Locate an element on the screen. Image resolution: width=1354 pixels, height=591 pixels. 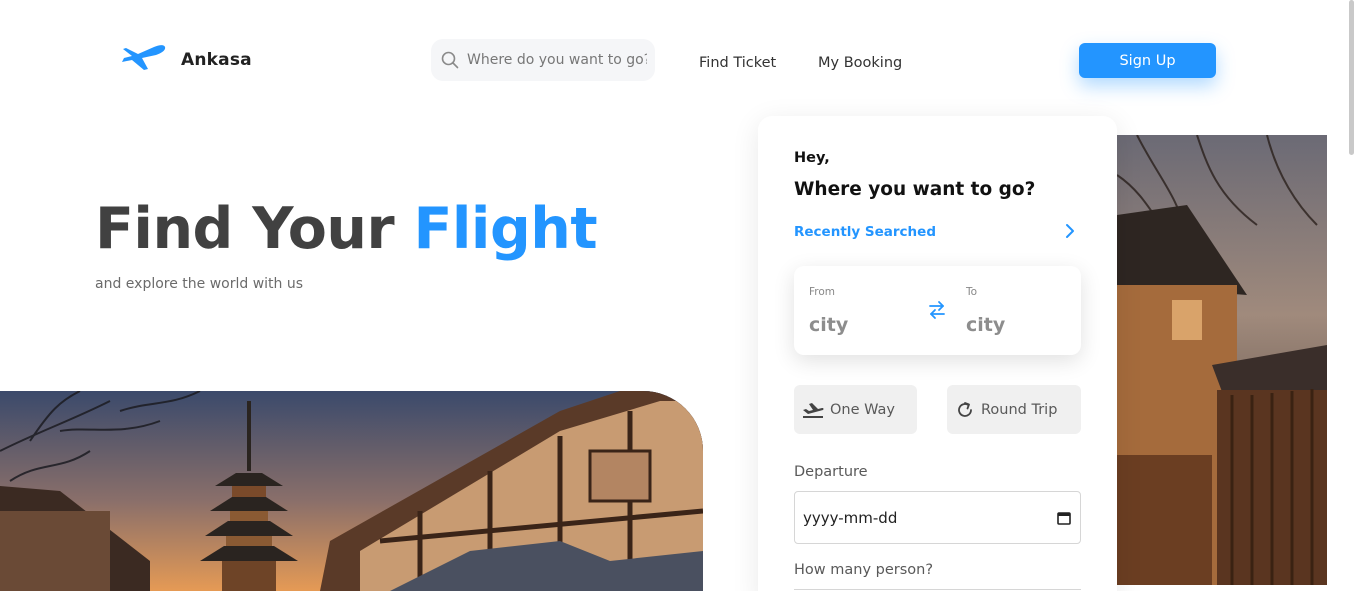
card-question: Where you want to go? is located at coordinates (915, 189).